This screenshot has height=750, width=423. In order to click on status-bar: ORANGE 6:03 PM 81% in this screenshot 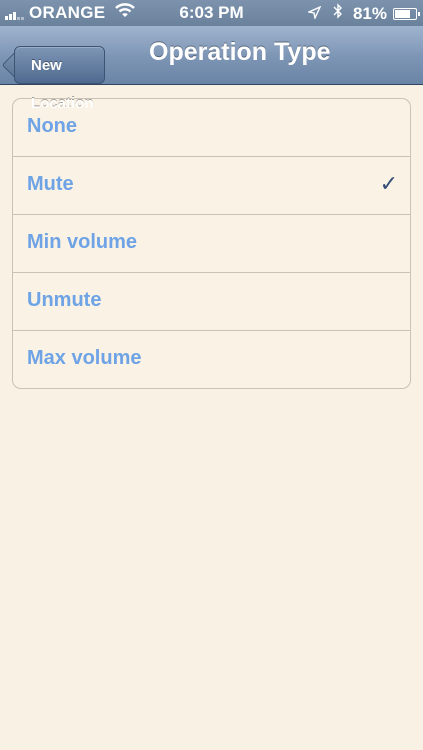, I will do `click(211, 13)`.